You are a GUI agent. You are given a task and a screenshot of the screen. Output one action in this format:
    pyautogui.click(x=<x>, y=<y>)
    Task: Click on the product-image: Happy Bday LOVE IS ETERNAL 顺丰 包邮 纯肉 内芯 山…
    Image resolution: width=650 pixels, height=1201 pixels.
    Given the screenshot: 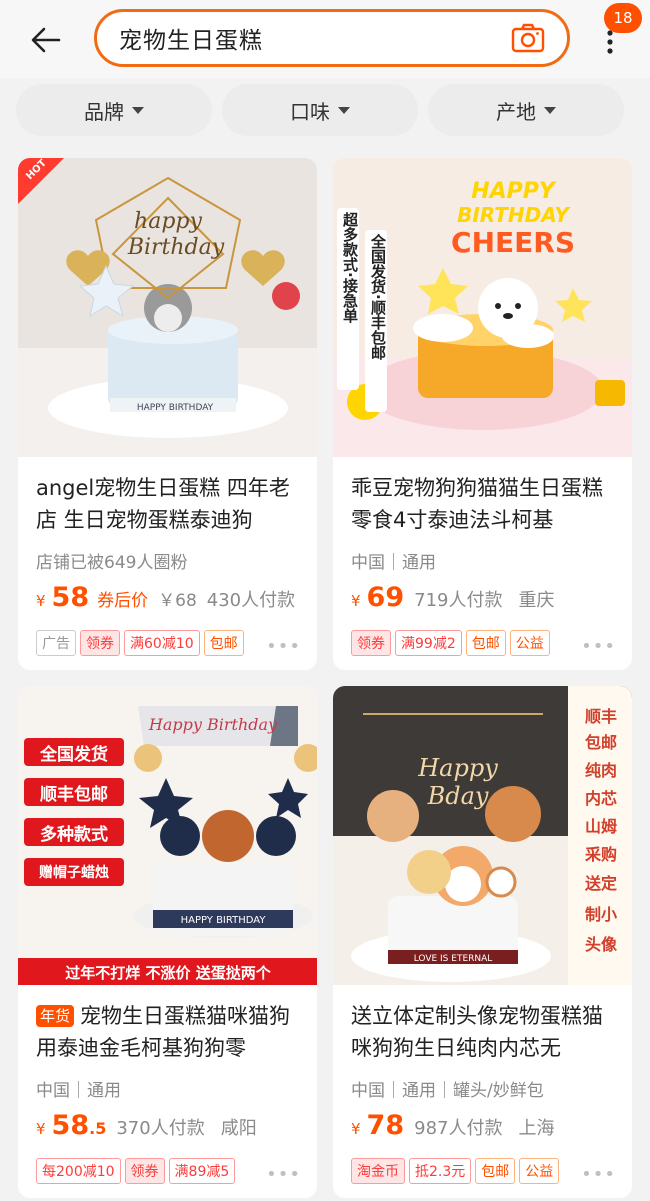 What is the action you would take?
    pyautogui.click(x=482, y=835)
    